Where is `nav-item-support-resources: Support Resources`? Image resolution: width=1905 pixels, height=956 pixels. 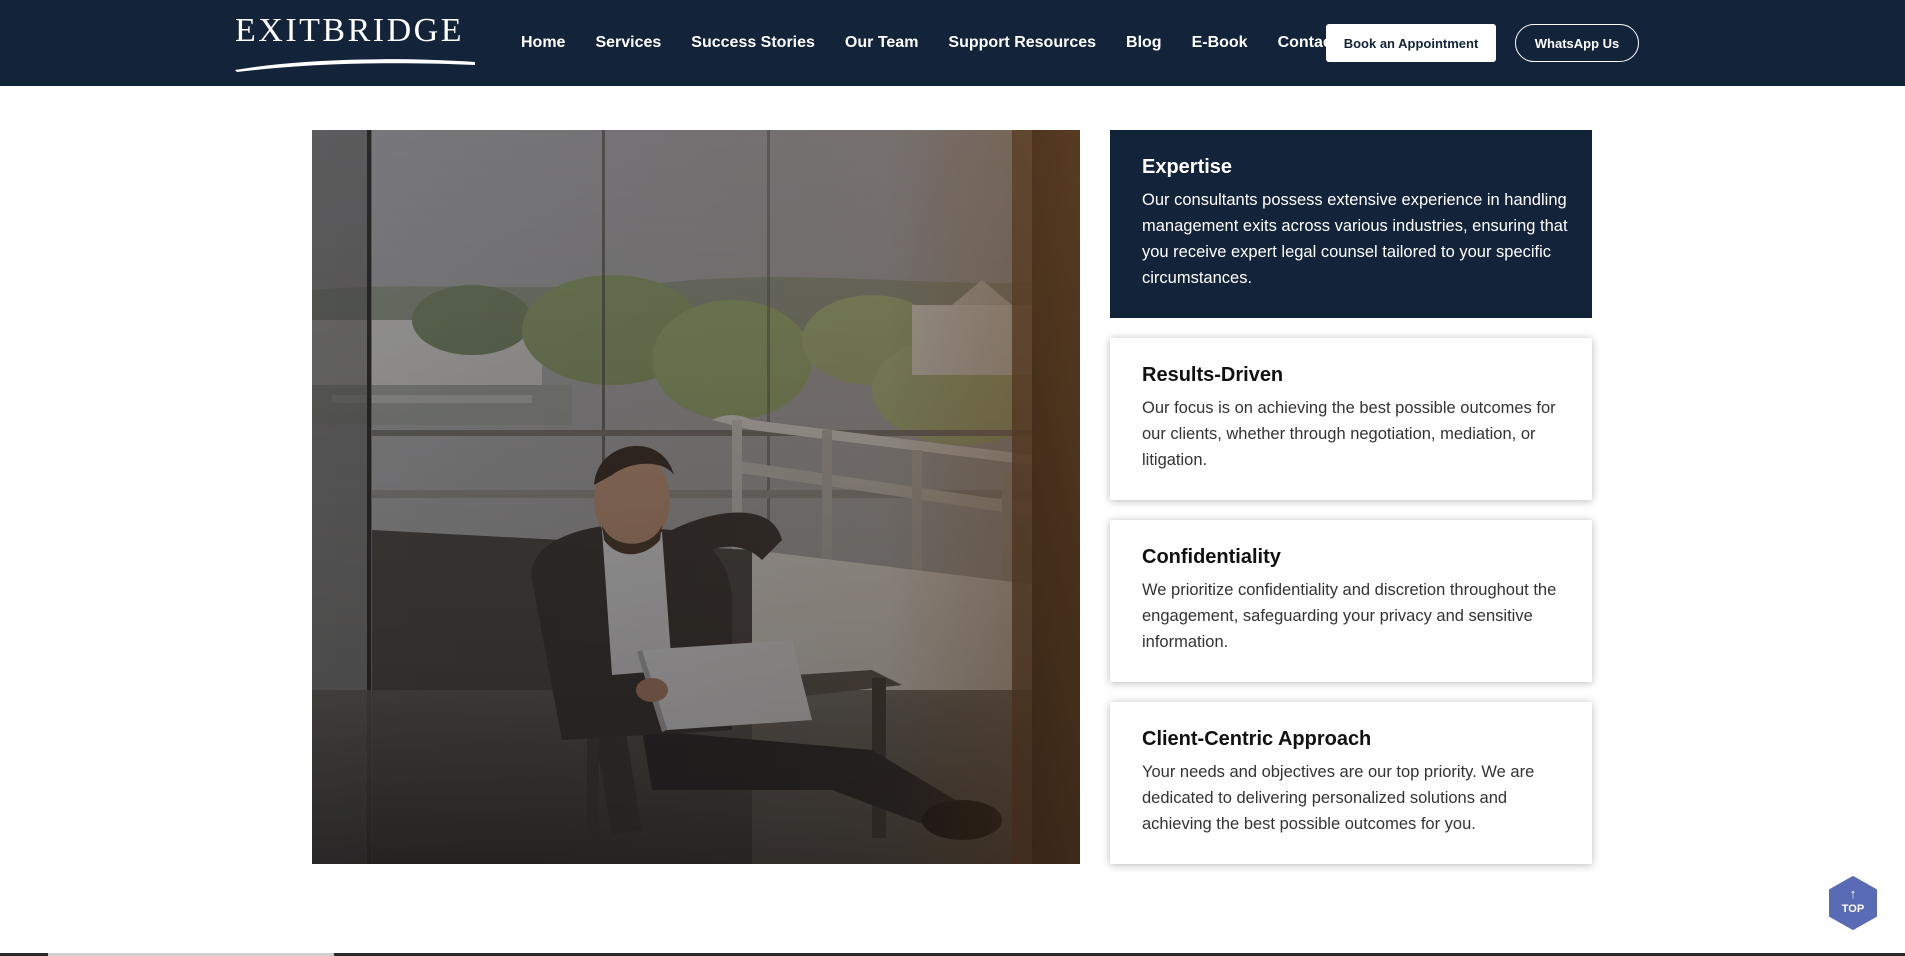 nav-item-support-resources: Support Resources is located at coordinates (1022, 43).